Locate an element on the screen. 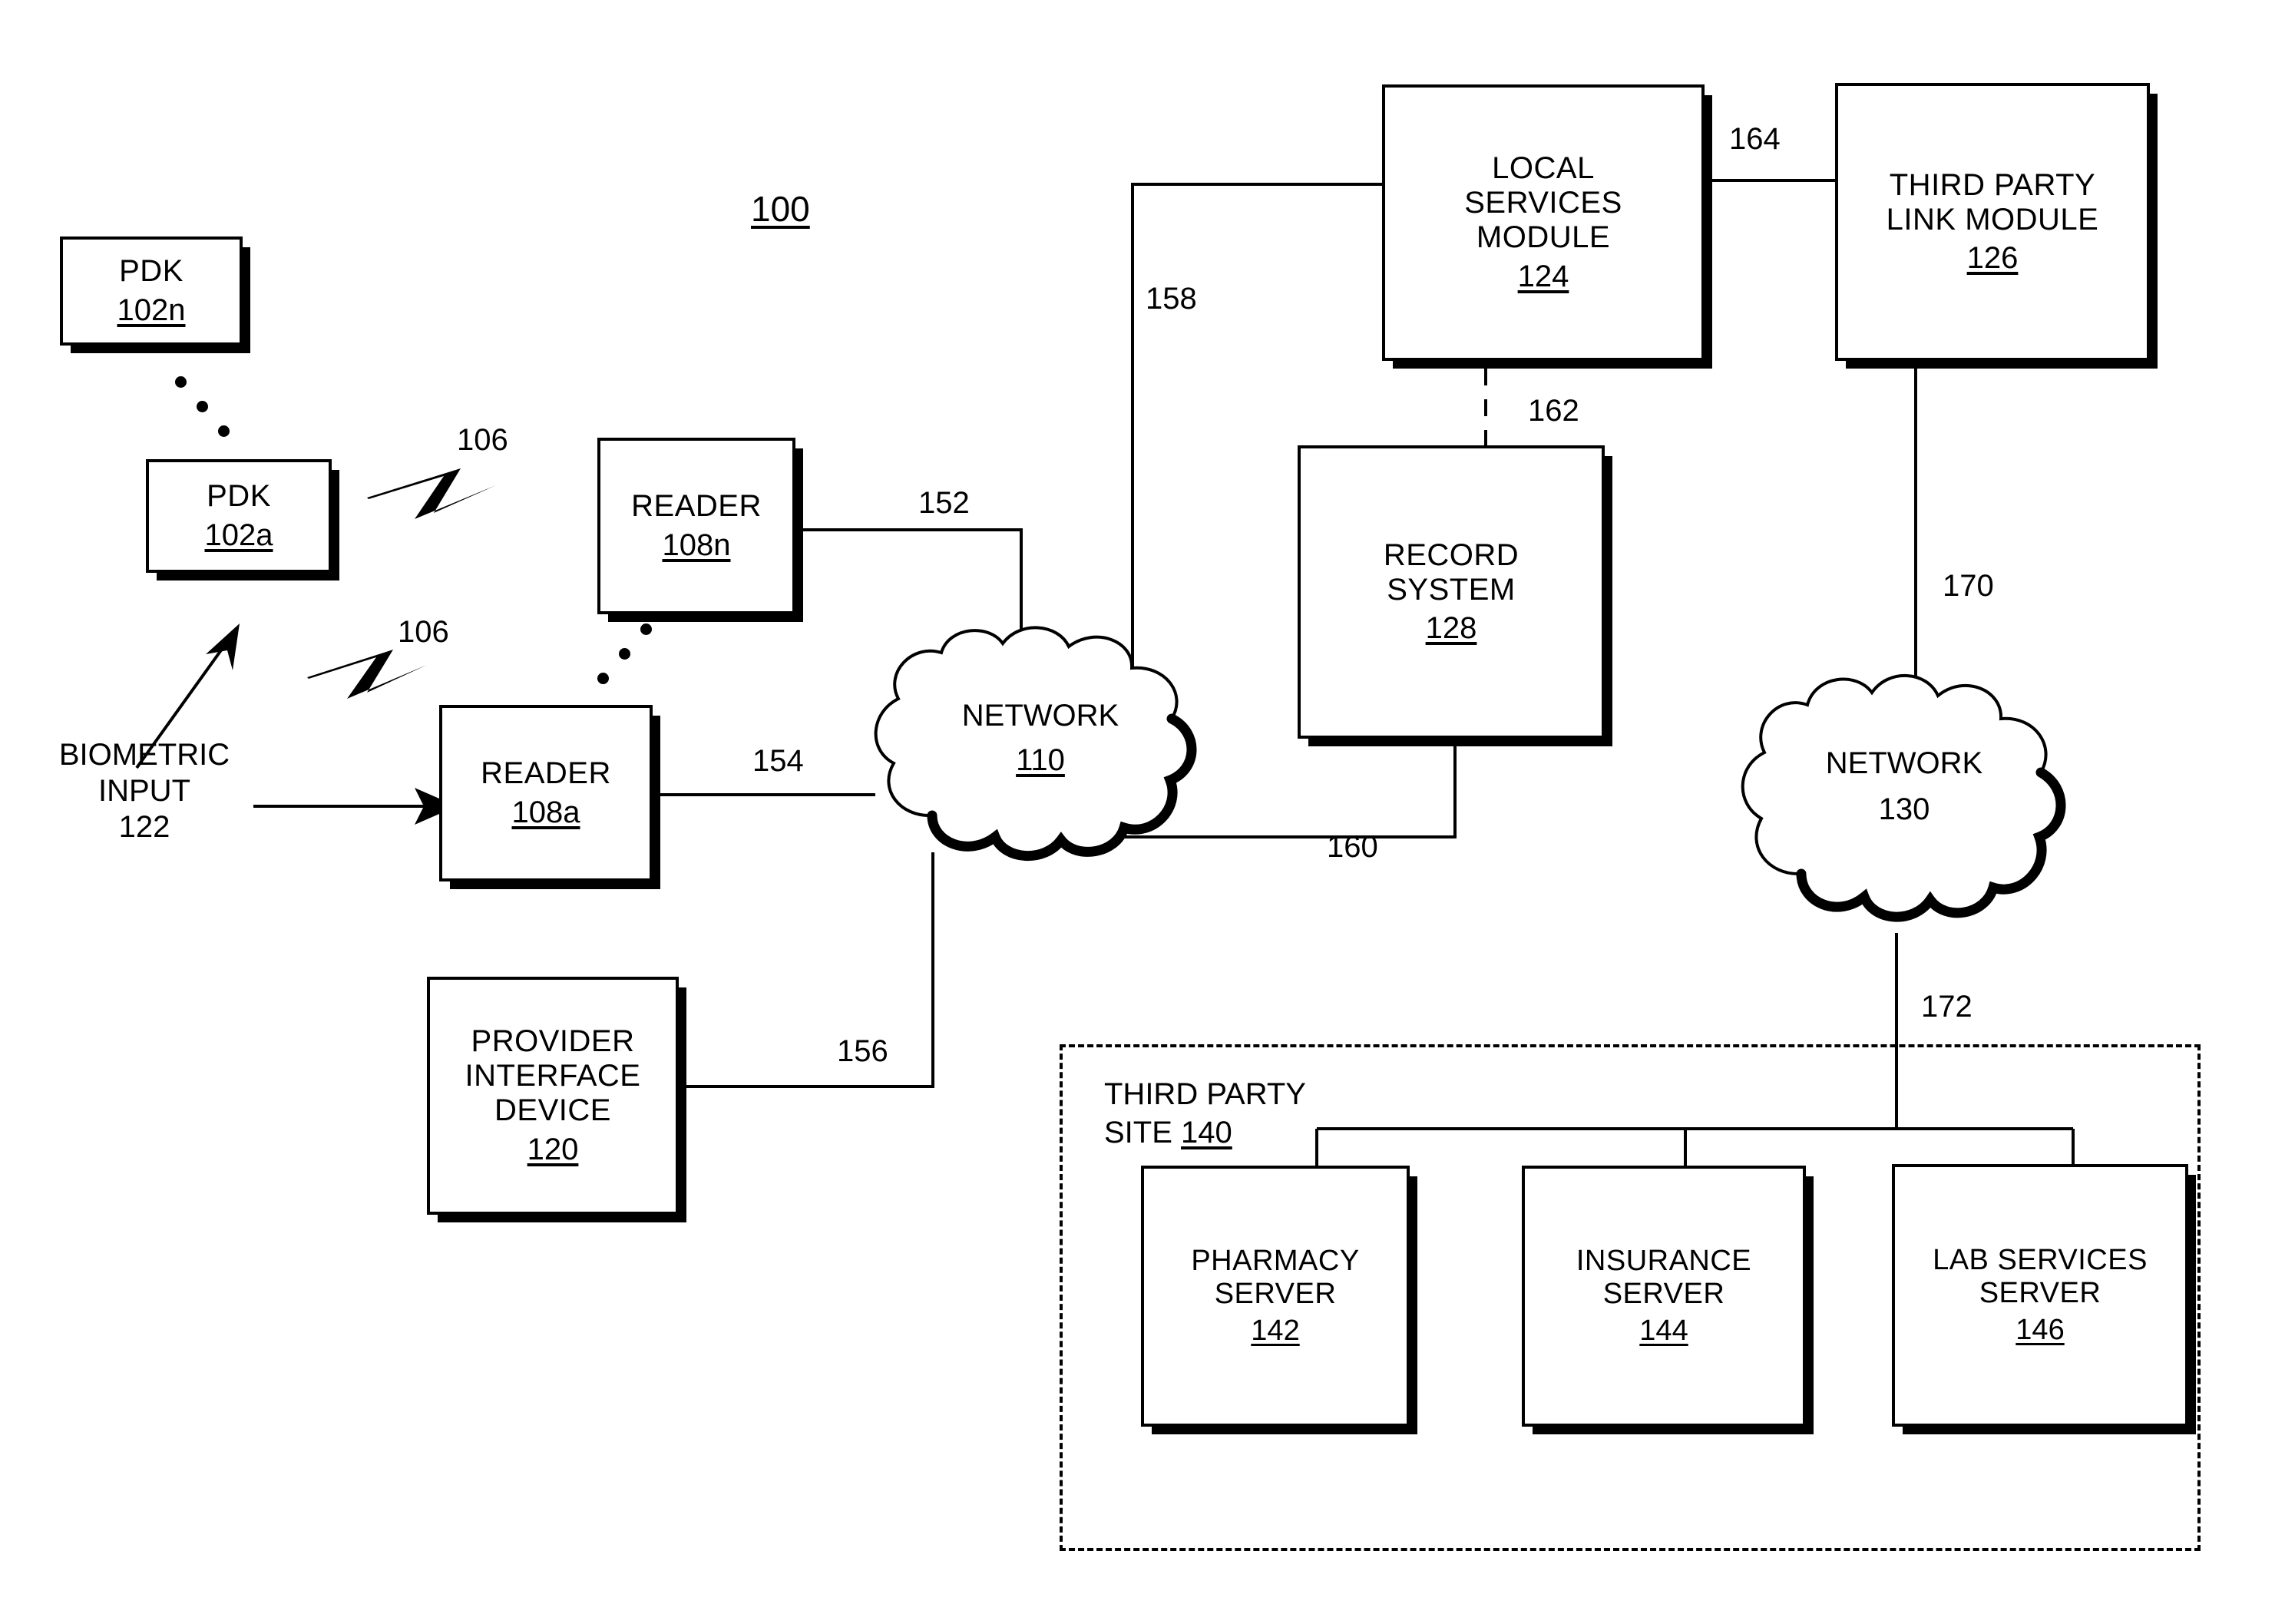 This screenshot has height=1624, width=2285. node-local-services-module: LOCAL SERVICES MODULE 124 is located at coordinates (1543, 222).